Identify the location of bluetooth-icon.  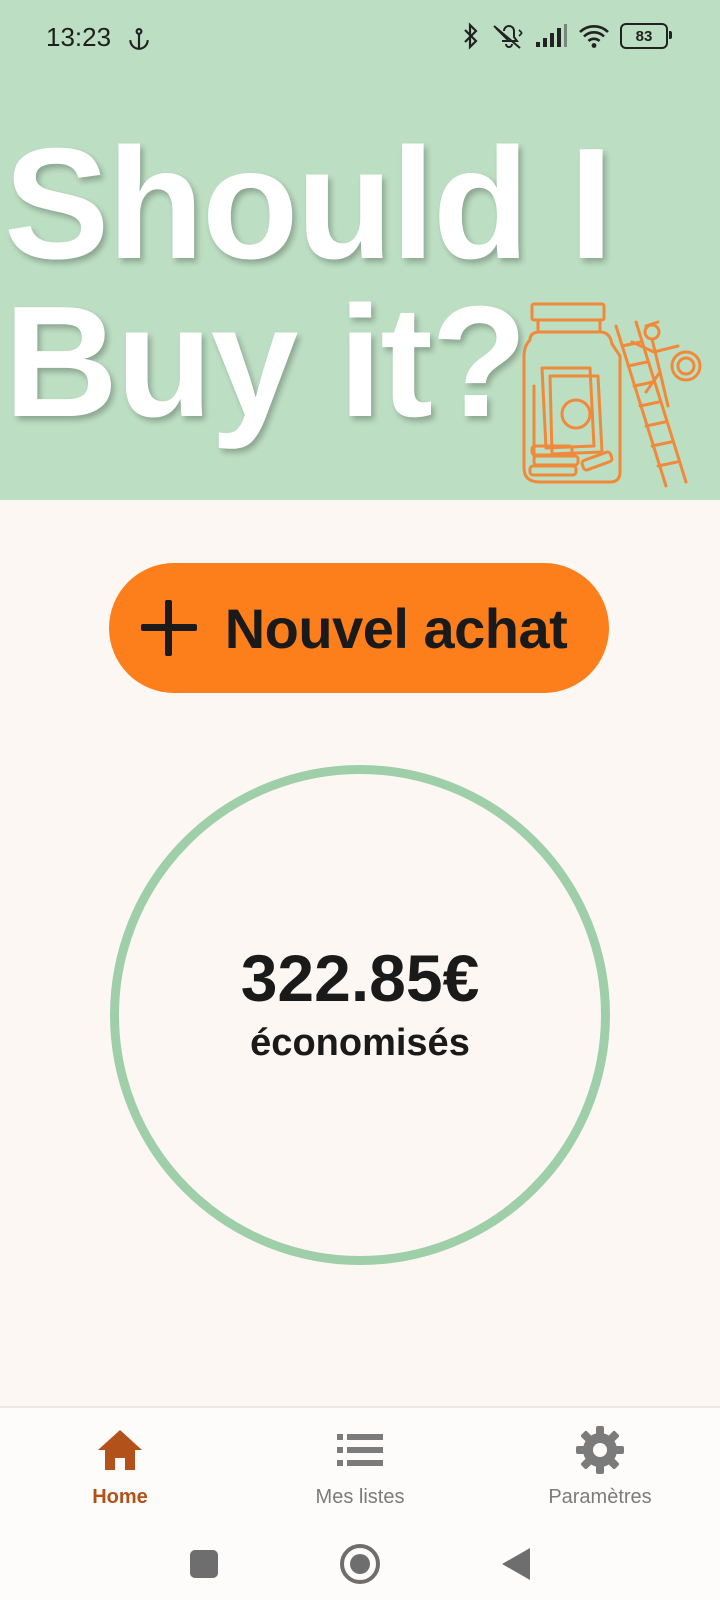
(471, 36).